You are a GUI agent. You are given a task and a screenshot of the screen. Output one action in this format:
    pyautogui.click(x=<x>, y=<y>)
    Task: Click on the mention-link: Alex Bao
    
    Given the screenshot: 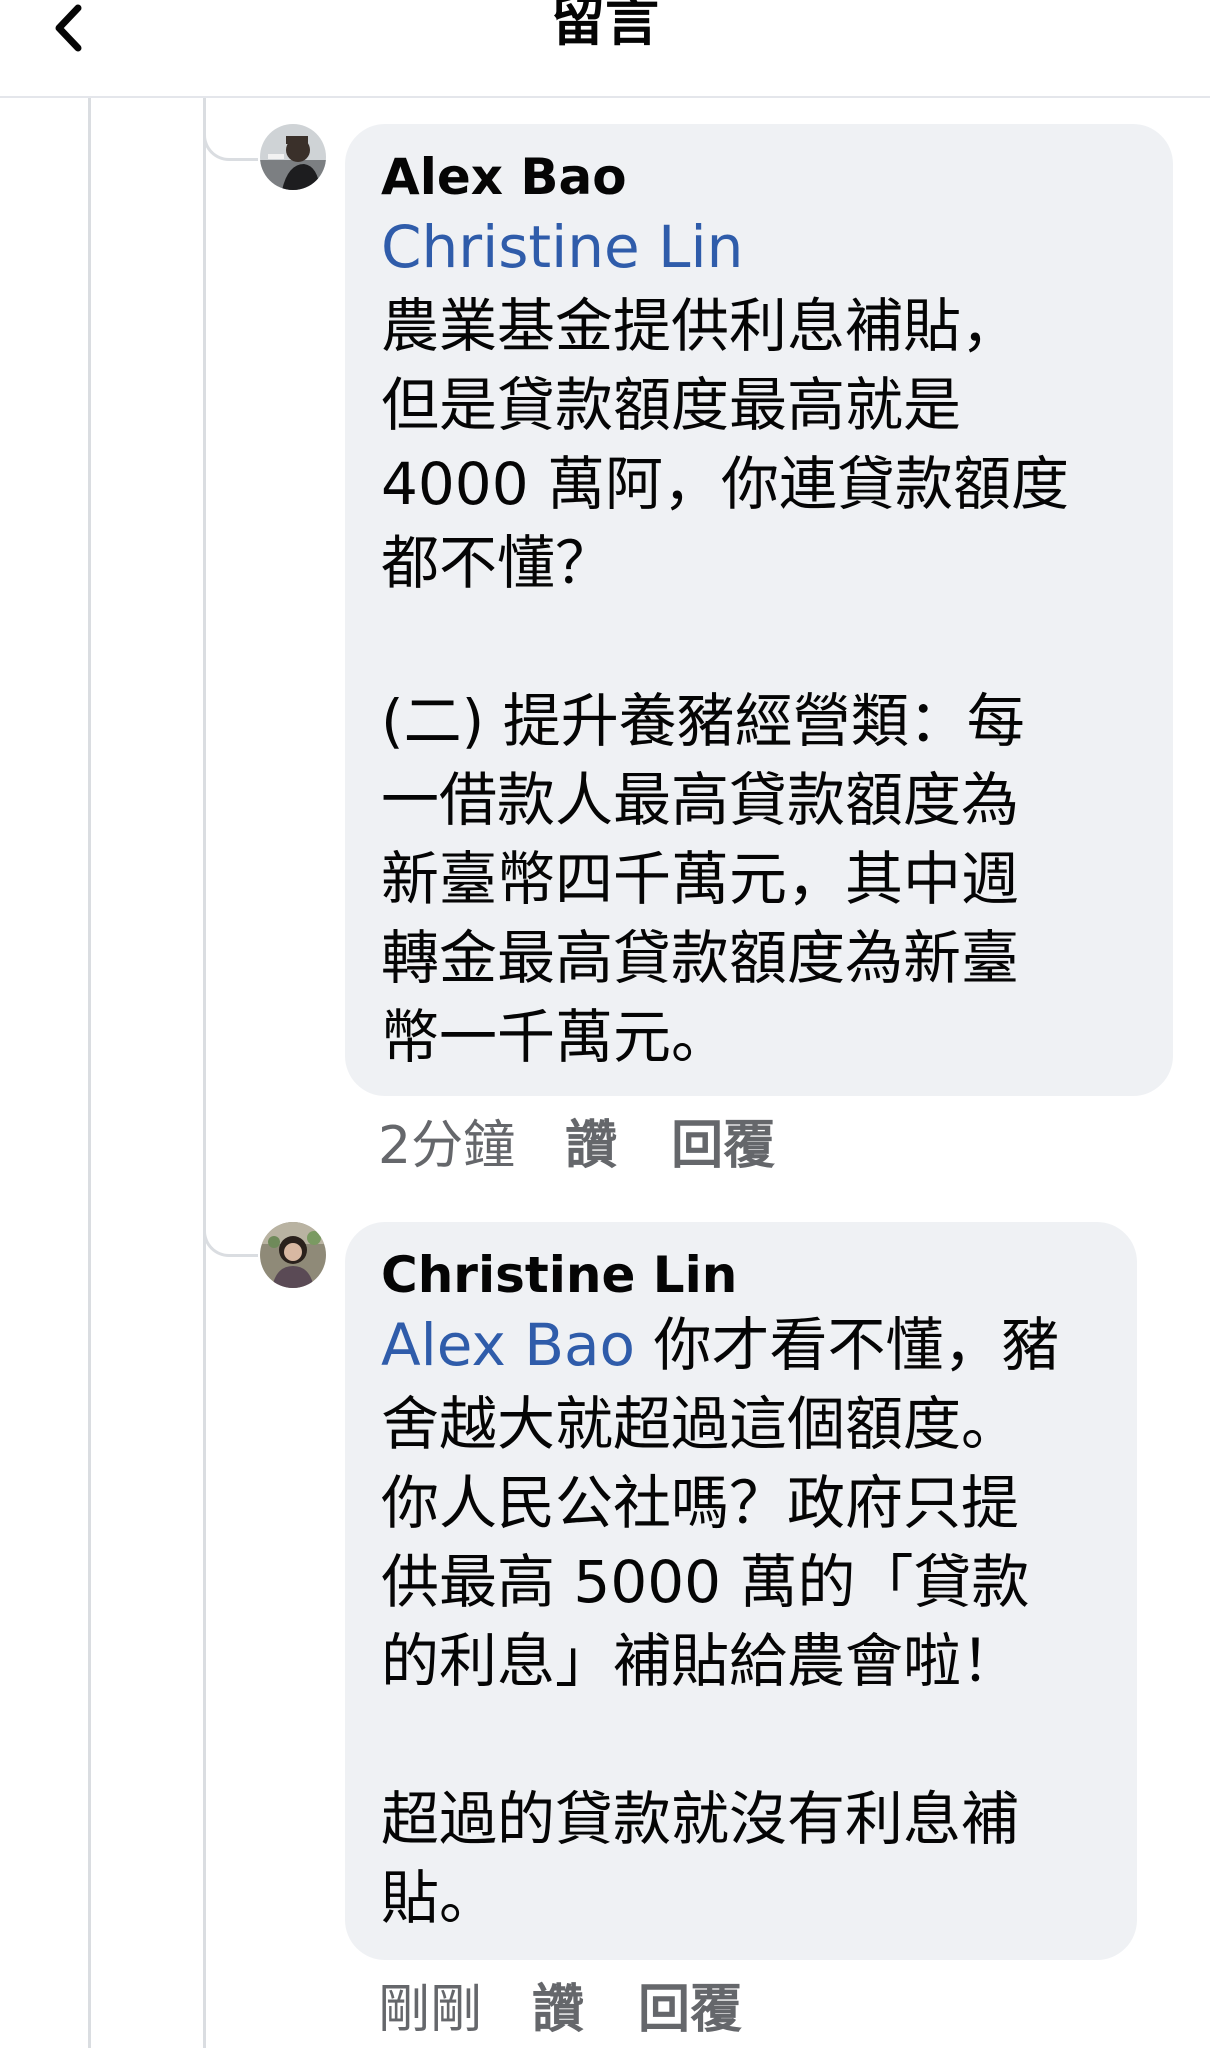 What is the action you would take?
    pyautogui.click(x=508, y=1345)
    